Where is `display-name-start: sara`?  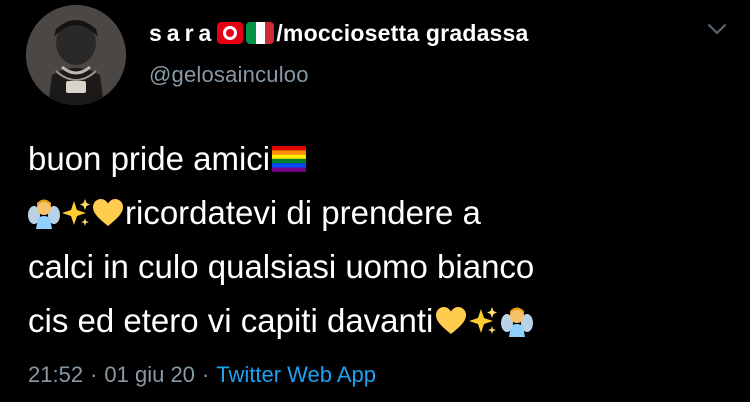
display-name-start: sara is located at coordinates (182, 33).